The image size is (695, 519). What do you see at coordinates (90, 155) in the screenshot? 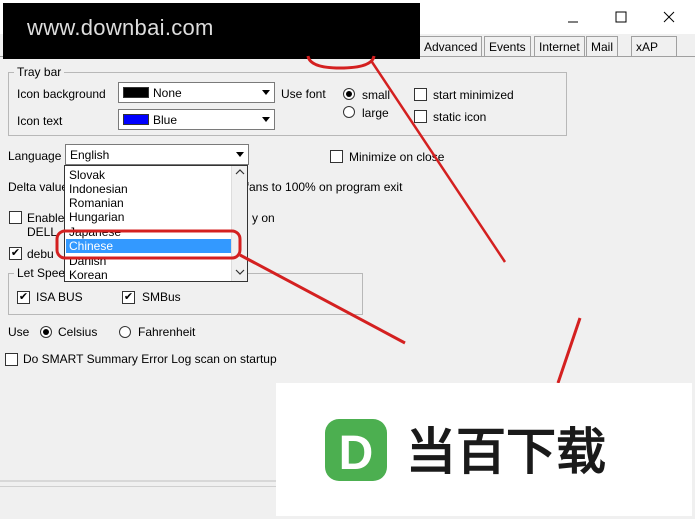
I see `language-value: English` at bounding box center [90, 155].